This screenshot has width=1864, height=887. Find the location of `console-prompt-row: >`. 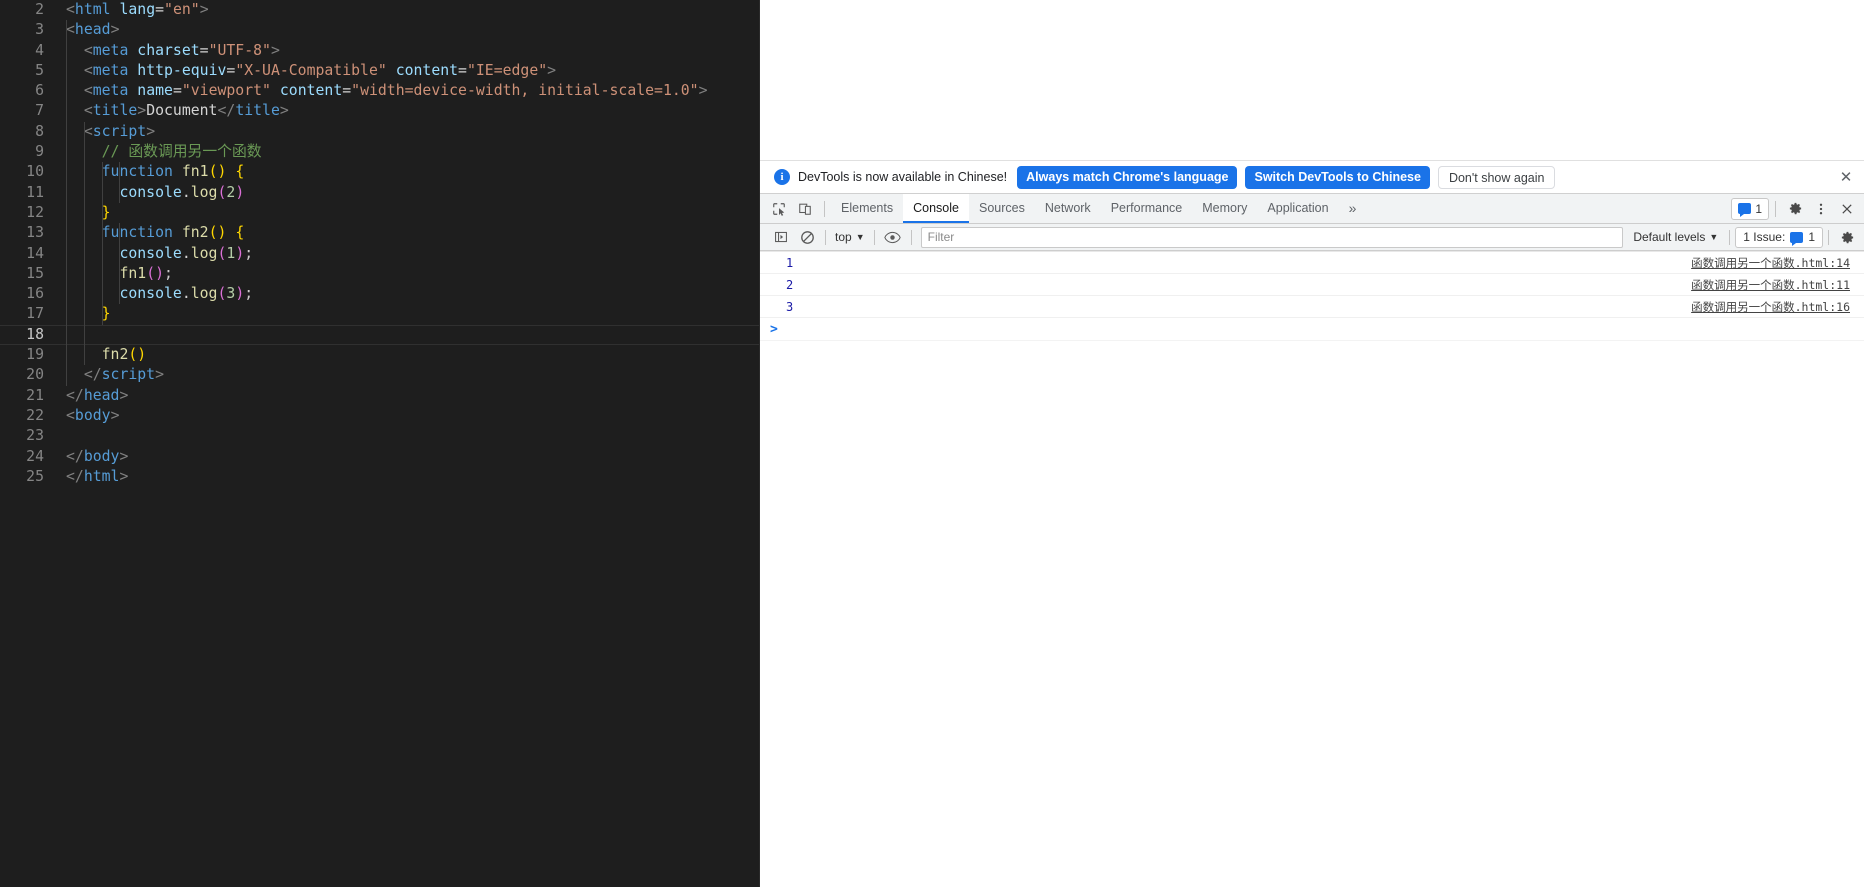

console-prompt-row: > is located at coordinates (1312, 329).